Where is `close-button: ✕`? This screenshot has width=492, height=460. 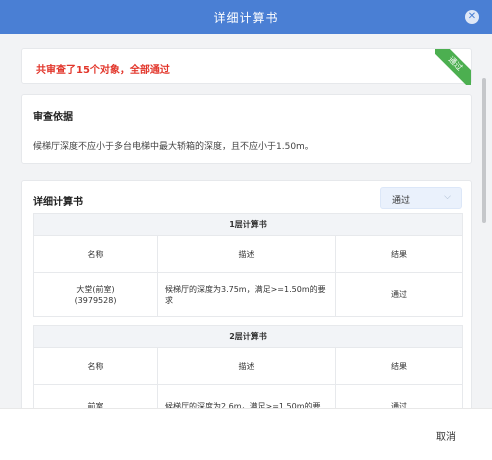
close-button: ✕ is located at coordinates (472, 17).